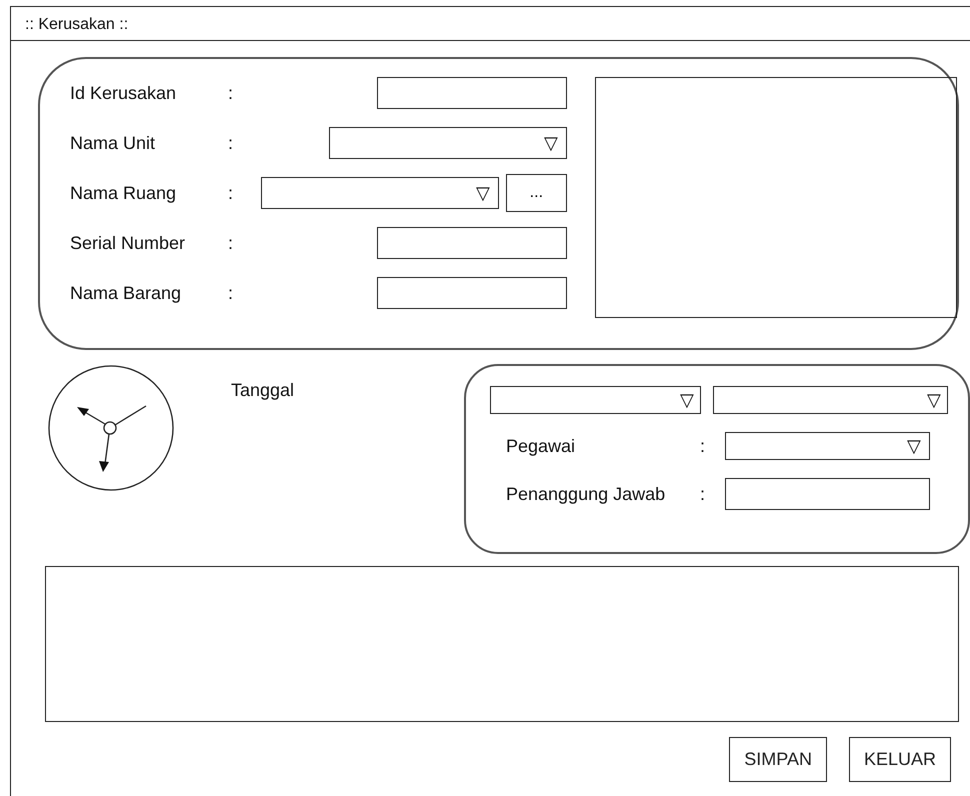  I want to click on field-label: Pegawai, so click(541, 446).